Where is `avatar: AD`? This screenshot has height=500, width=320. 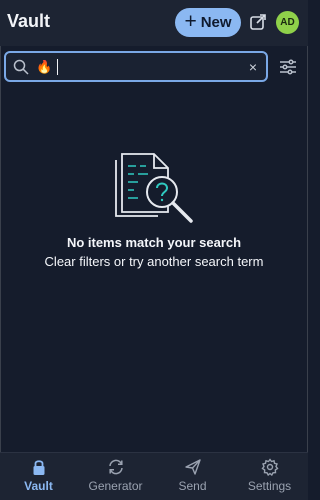 avatar: AD is located at coordinates (287, 22).